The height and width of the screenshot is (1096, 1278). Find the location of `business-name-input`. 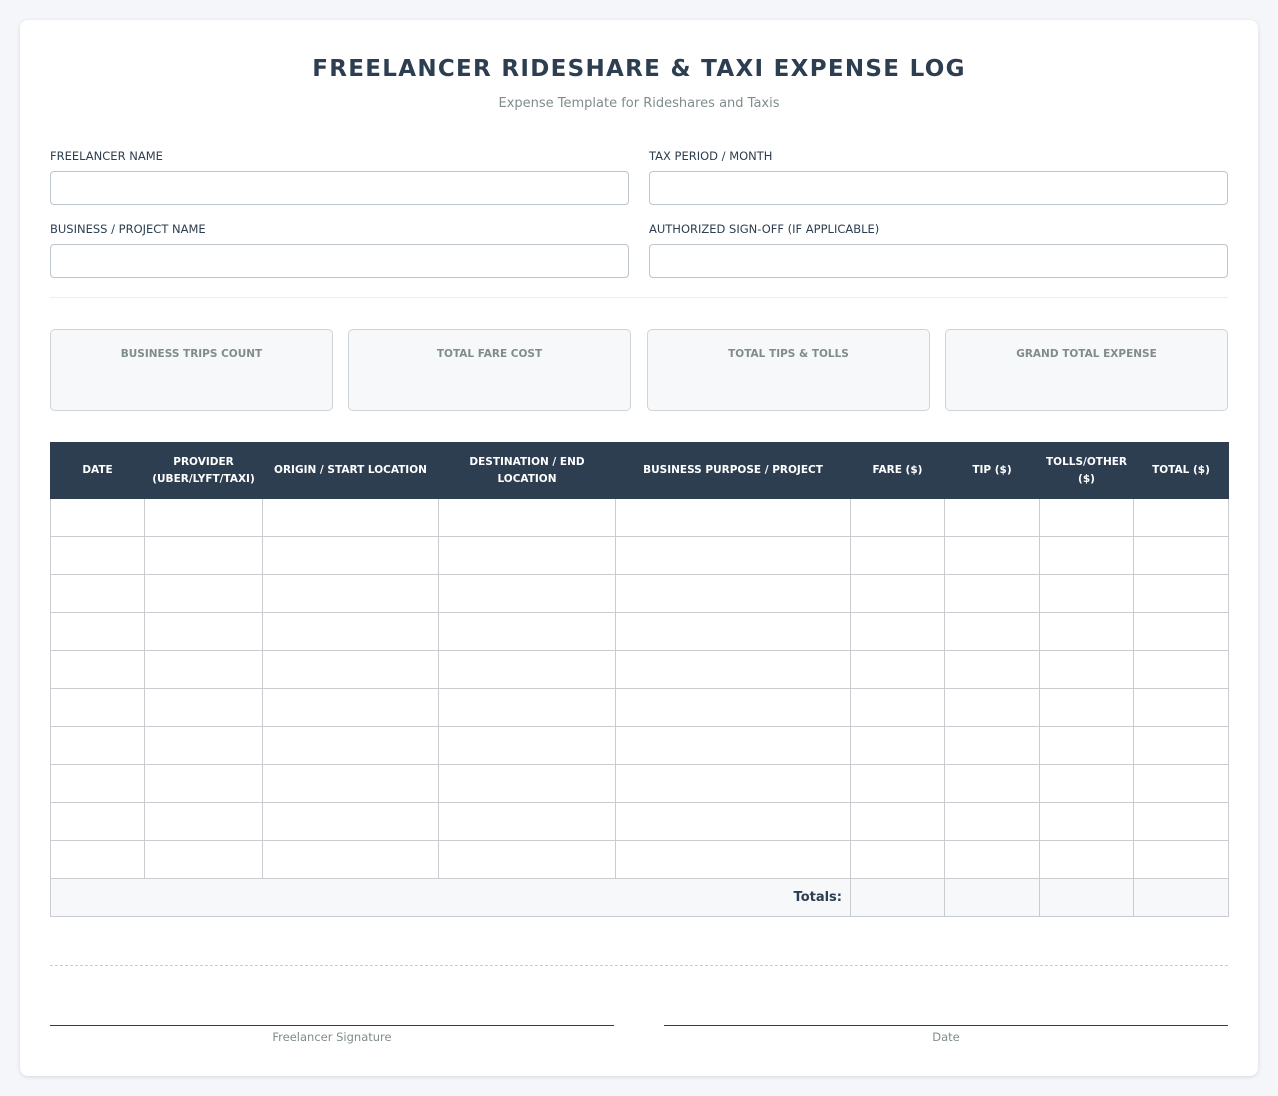

business-name-input is located at coordinates (339, 261).